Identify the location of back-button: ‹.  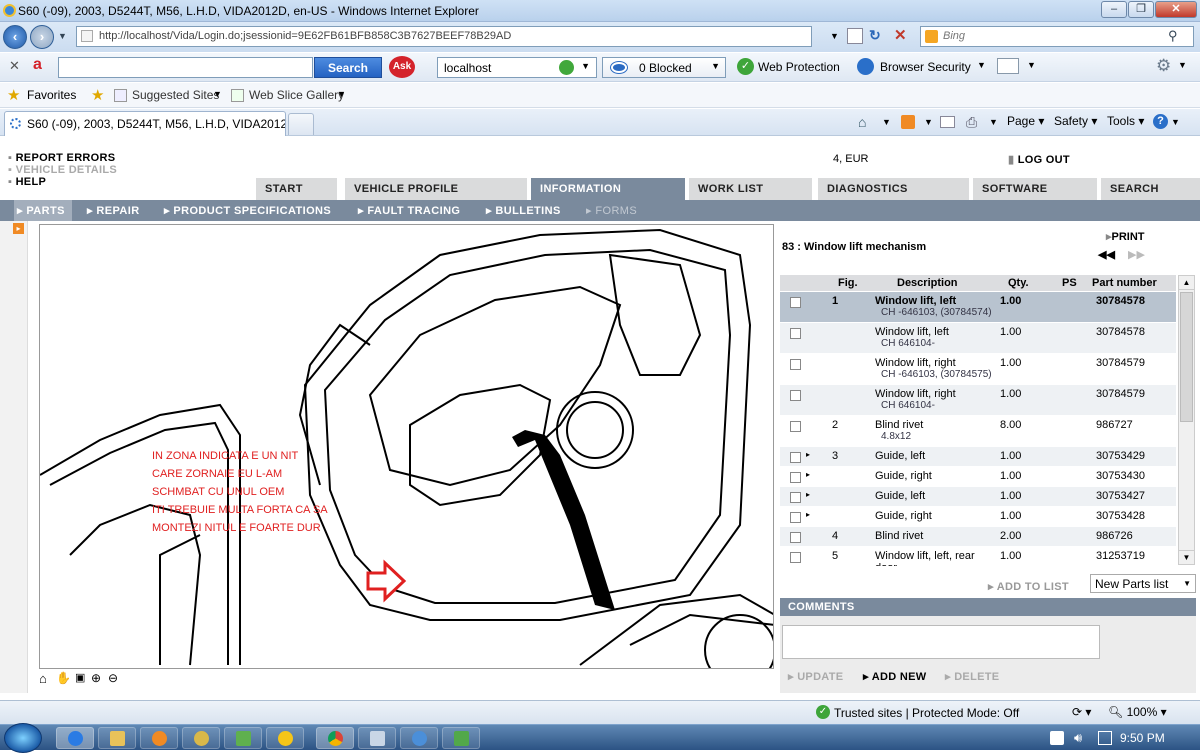
(15, 37).